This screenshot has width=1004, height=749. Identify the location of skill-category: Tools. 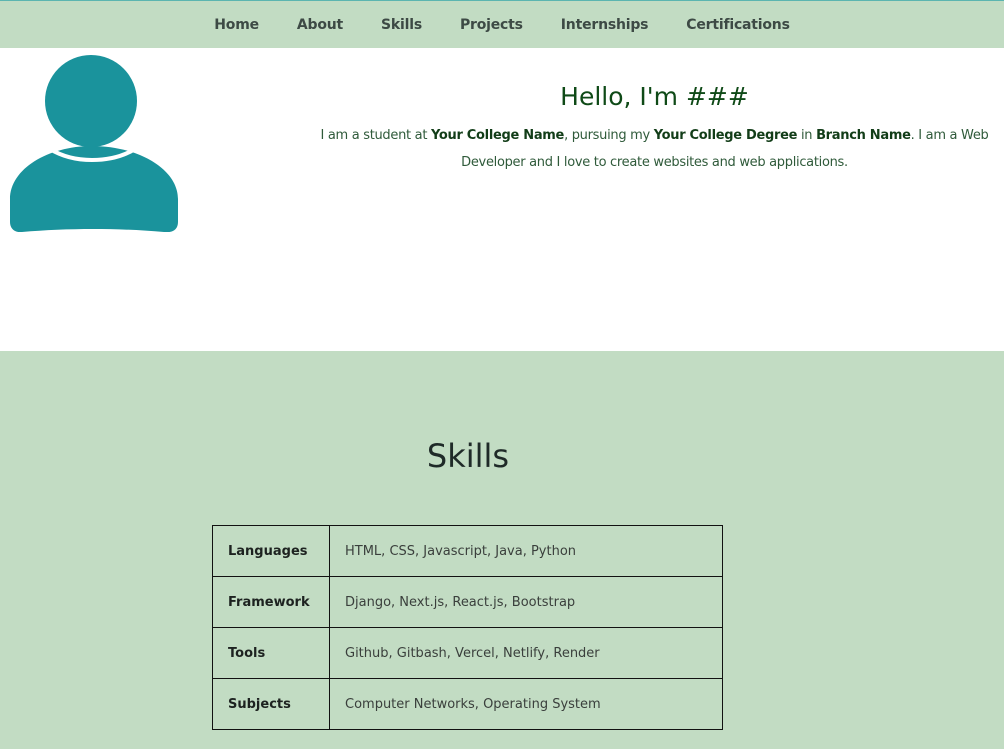
(271, 653).